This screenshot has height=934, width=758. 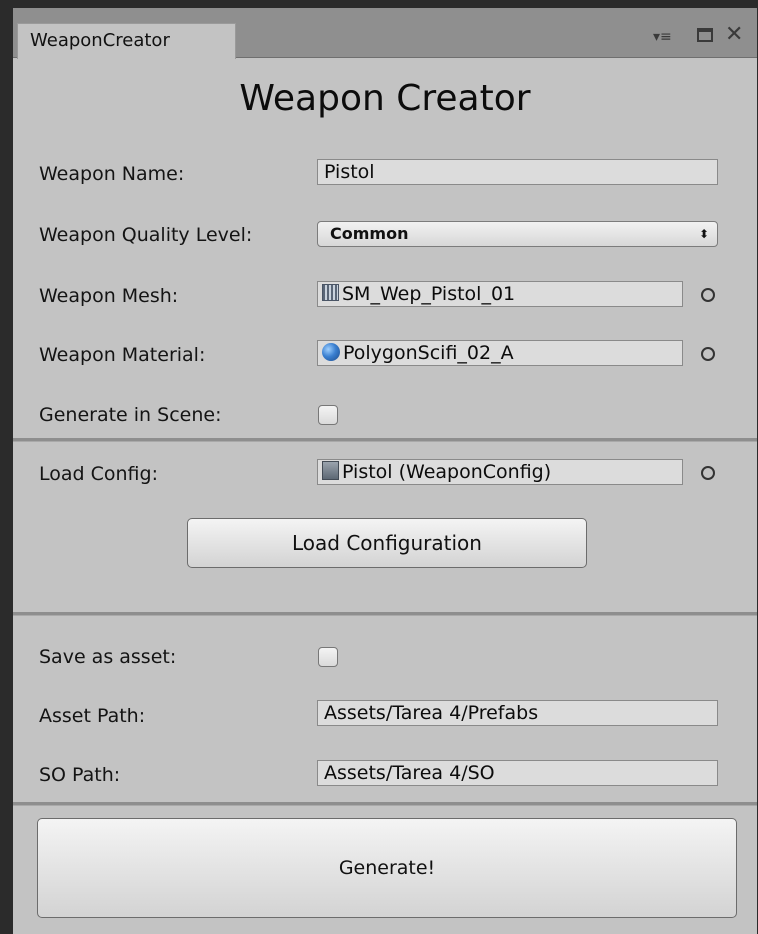 What do you see at coordinates (429, 294) in the screenshot?
I see `weapon-mesh-value: SM_Wep_Pistol_01` at bounding box center [429, 294].